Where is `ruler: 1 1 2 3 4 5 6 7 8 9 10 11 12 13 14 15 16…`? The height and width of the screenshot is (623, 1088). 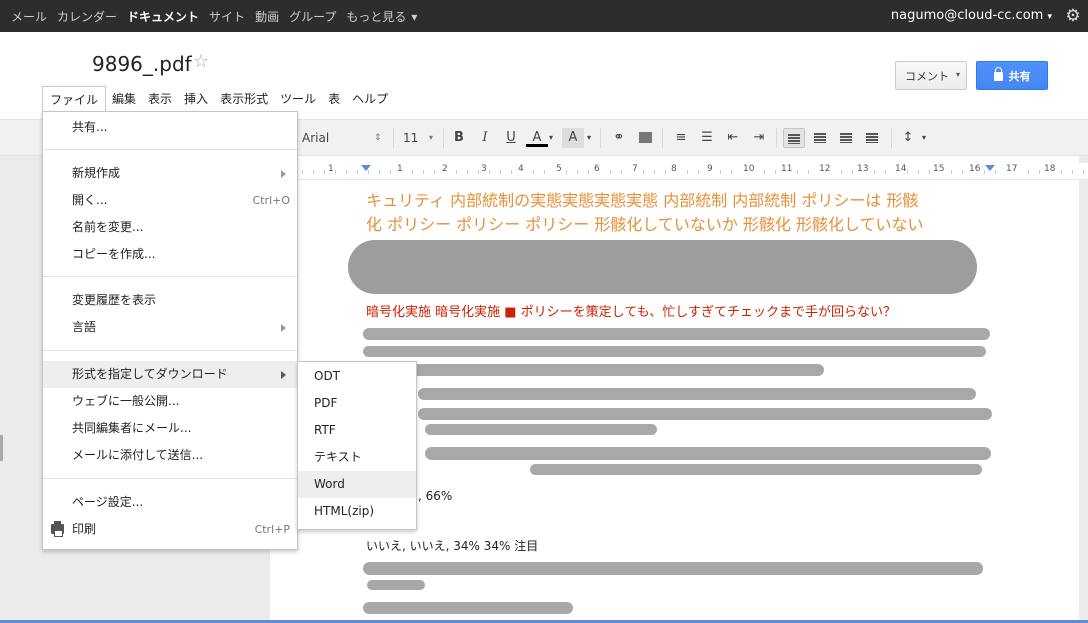 ruler: 1 1 2 3 4 5 6 7 8 9 10 11 12 13 14 15 16… is located at coordinates (679, 171).